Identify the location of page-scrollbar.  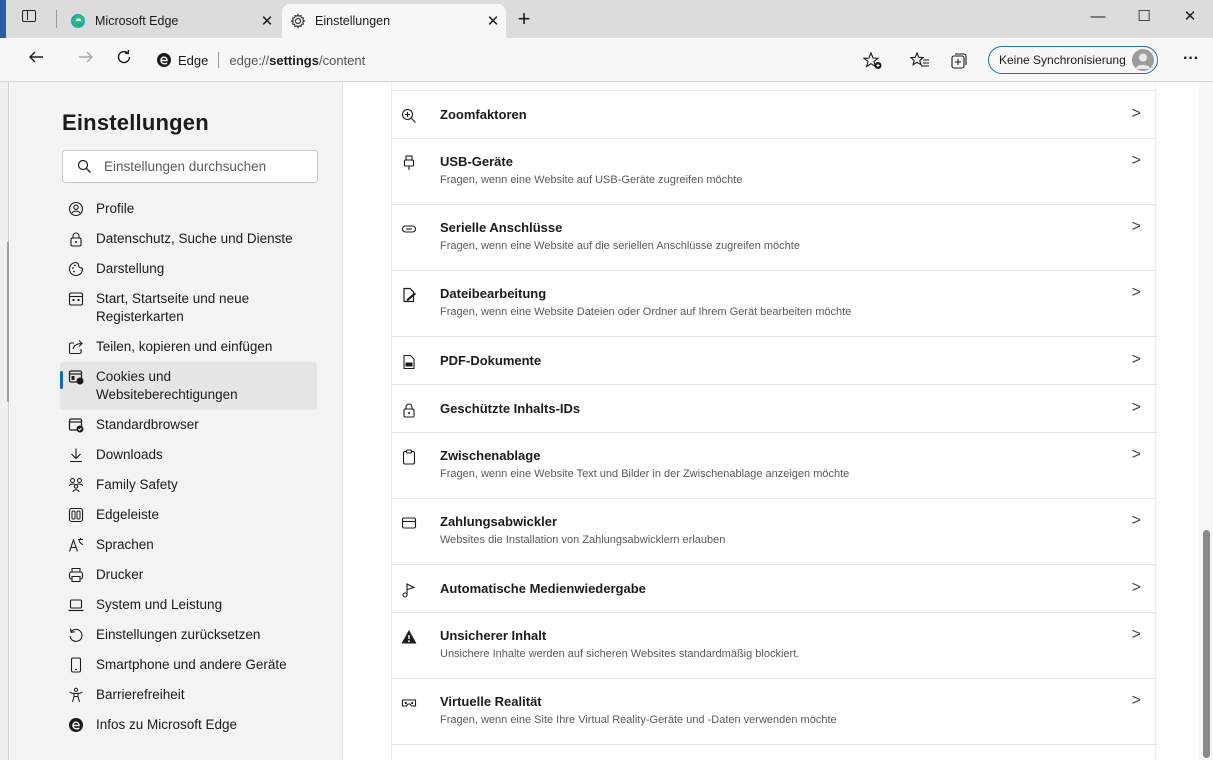
(1206, 421).